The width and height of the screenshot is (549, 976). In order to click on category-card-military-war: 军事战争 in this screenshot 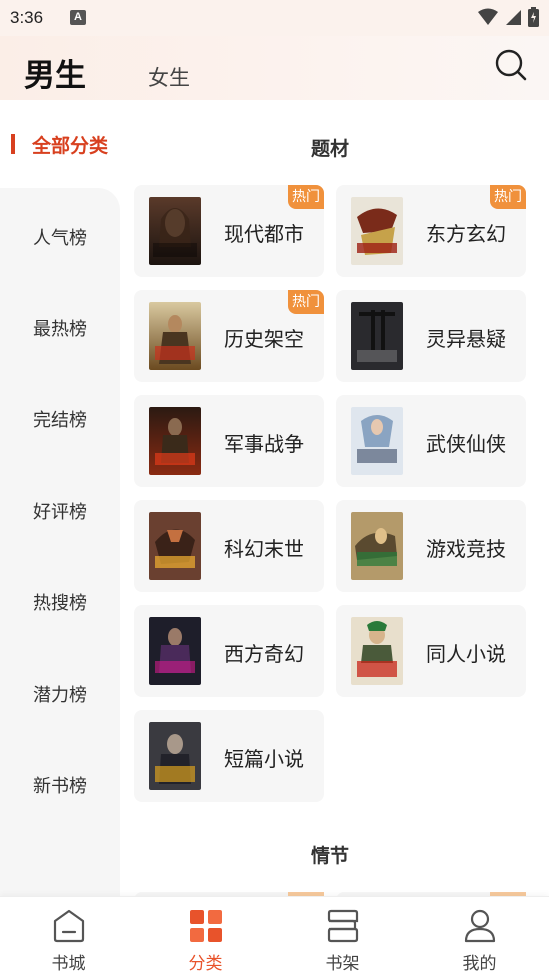, I will do `click(229, 441)`.